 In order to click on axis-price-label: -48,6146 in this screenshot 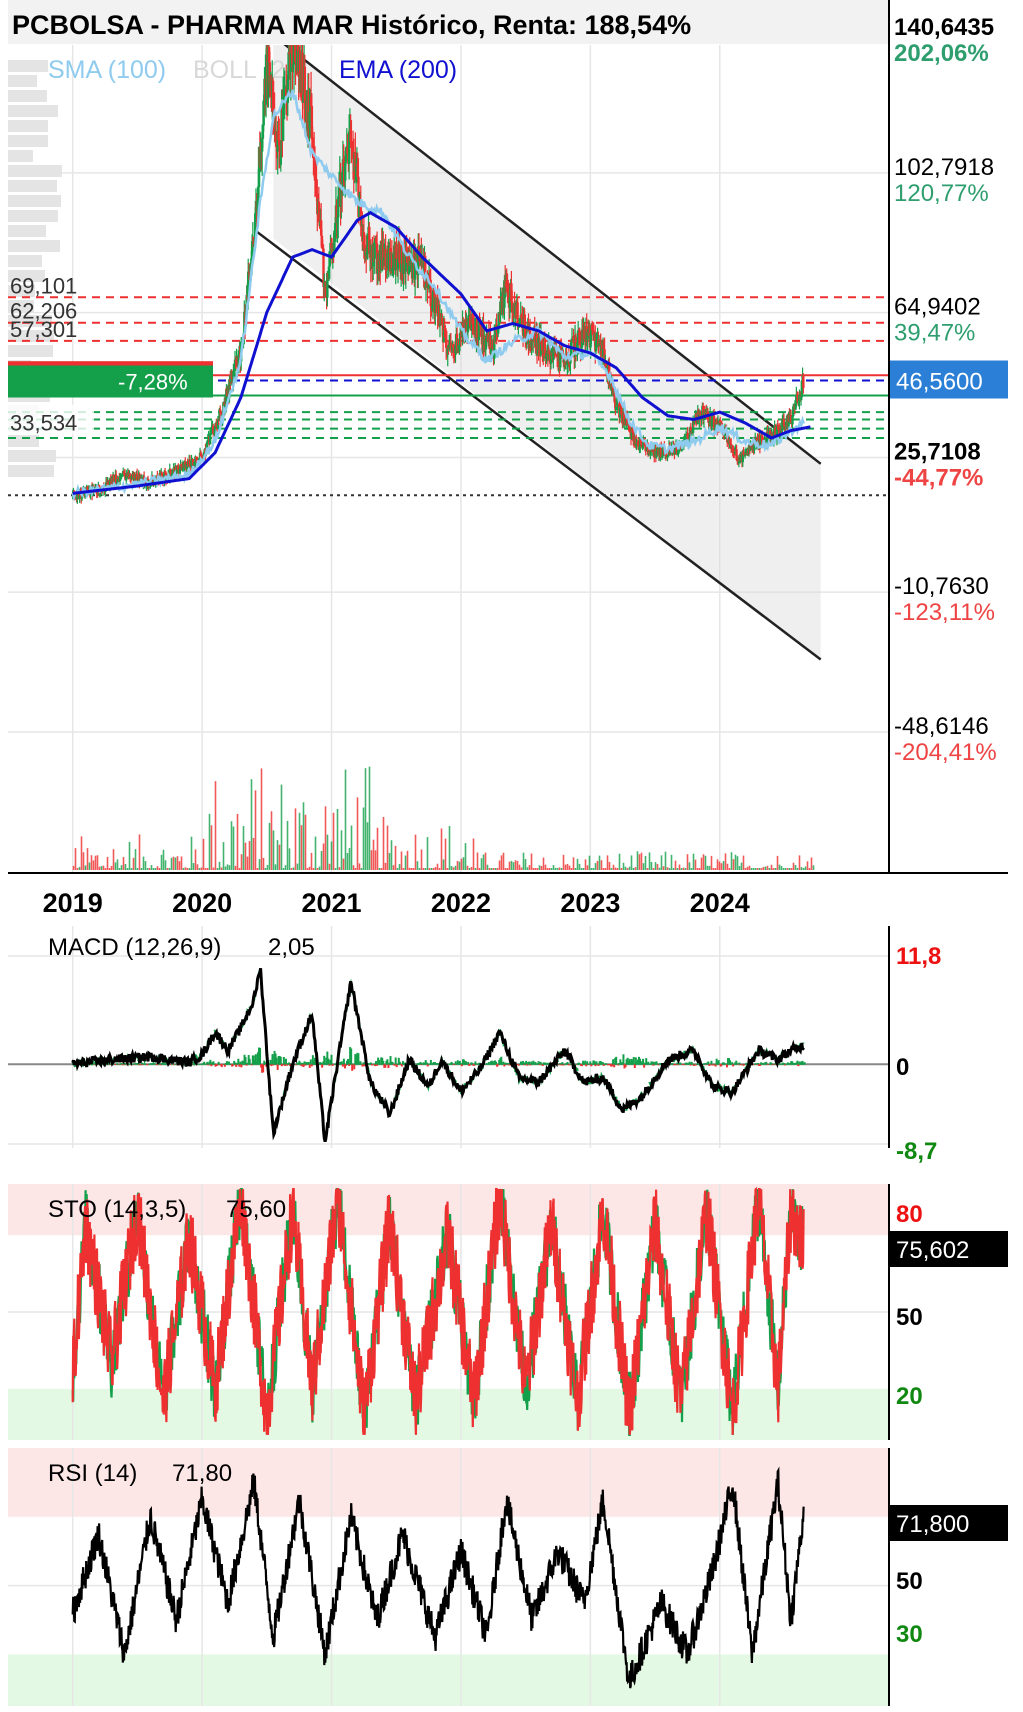, I will do `click(941, 726)`.